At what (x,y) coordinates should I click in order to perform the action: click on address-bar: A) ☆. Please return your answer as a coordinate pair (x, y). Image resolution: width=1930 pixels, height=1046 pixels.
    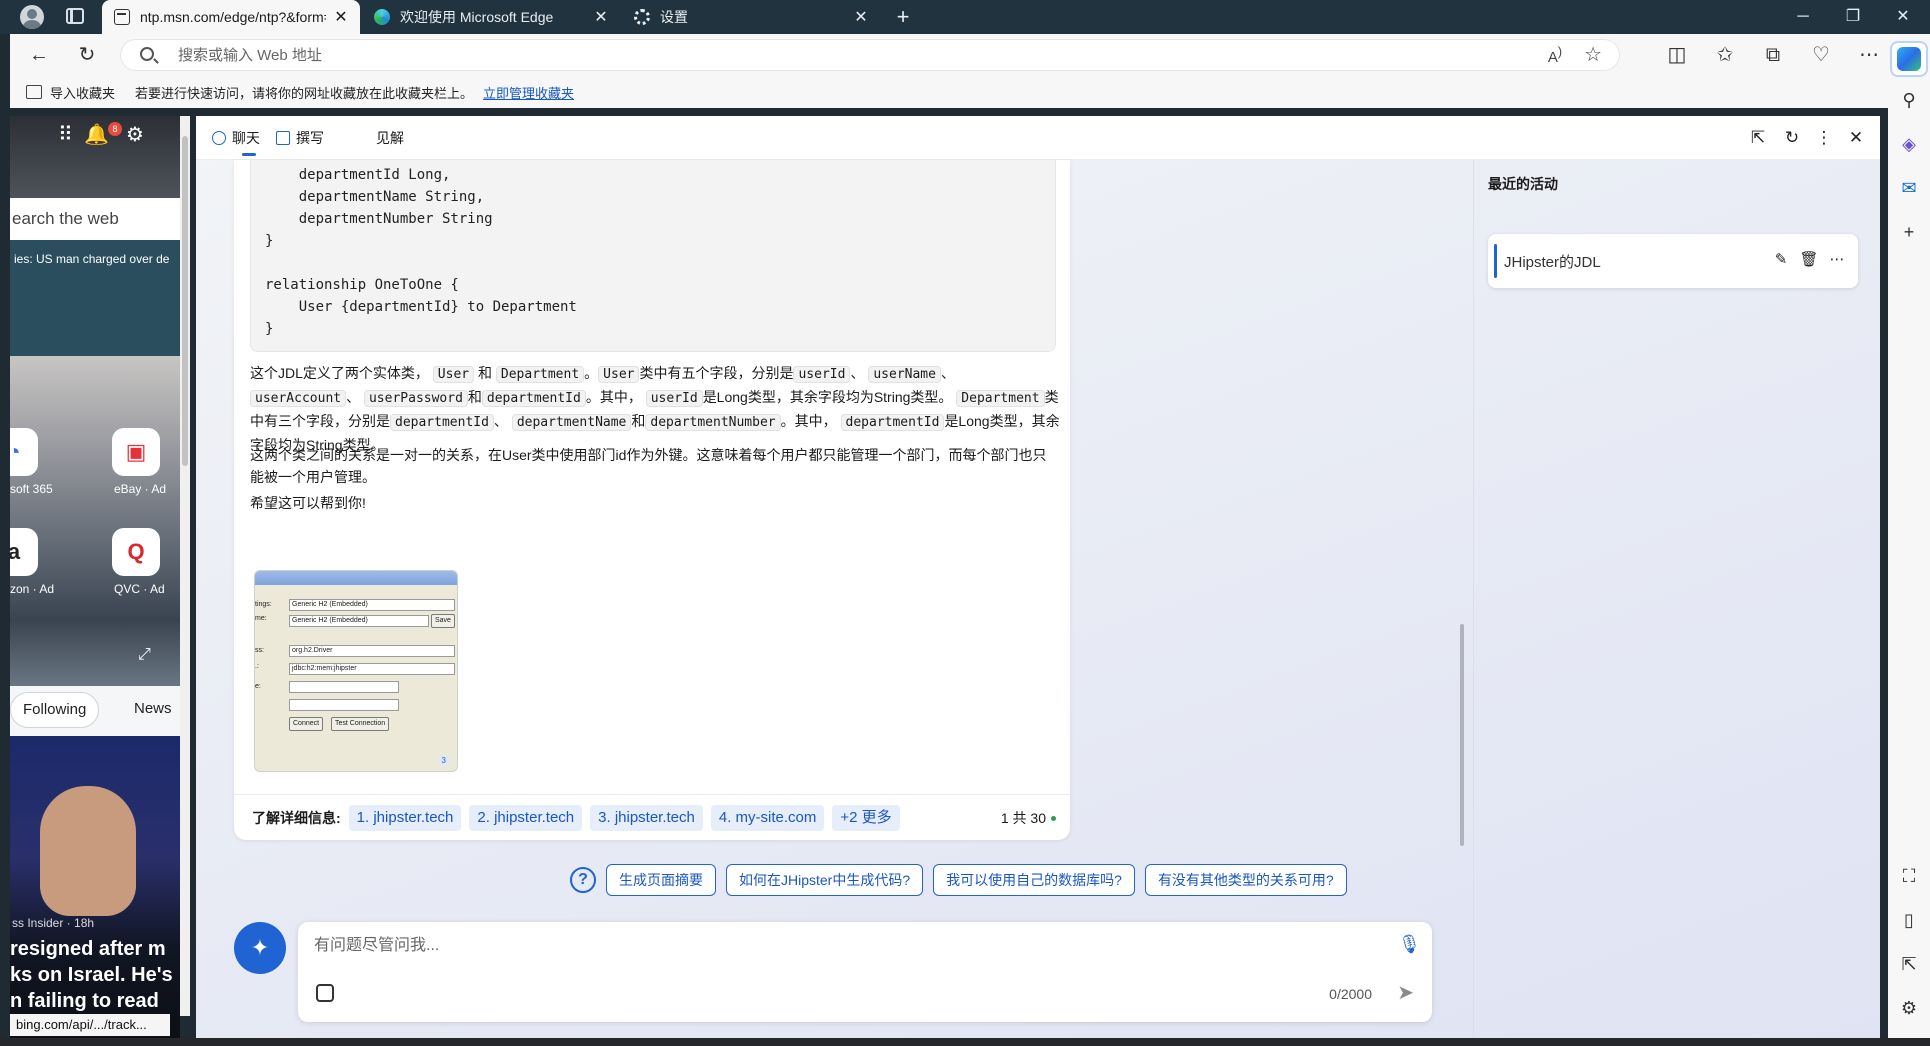
    Looking at the image, I should click on (870, 55).